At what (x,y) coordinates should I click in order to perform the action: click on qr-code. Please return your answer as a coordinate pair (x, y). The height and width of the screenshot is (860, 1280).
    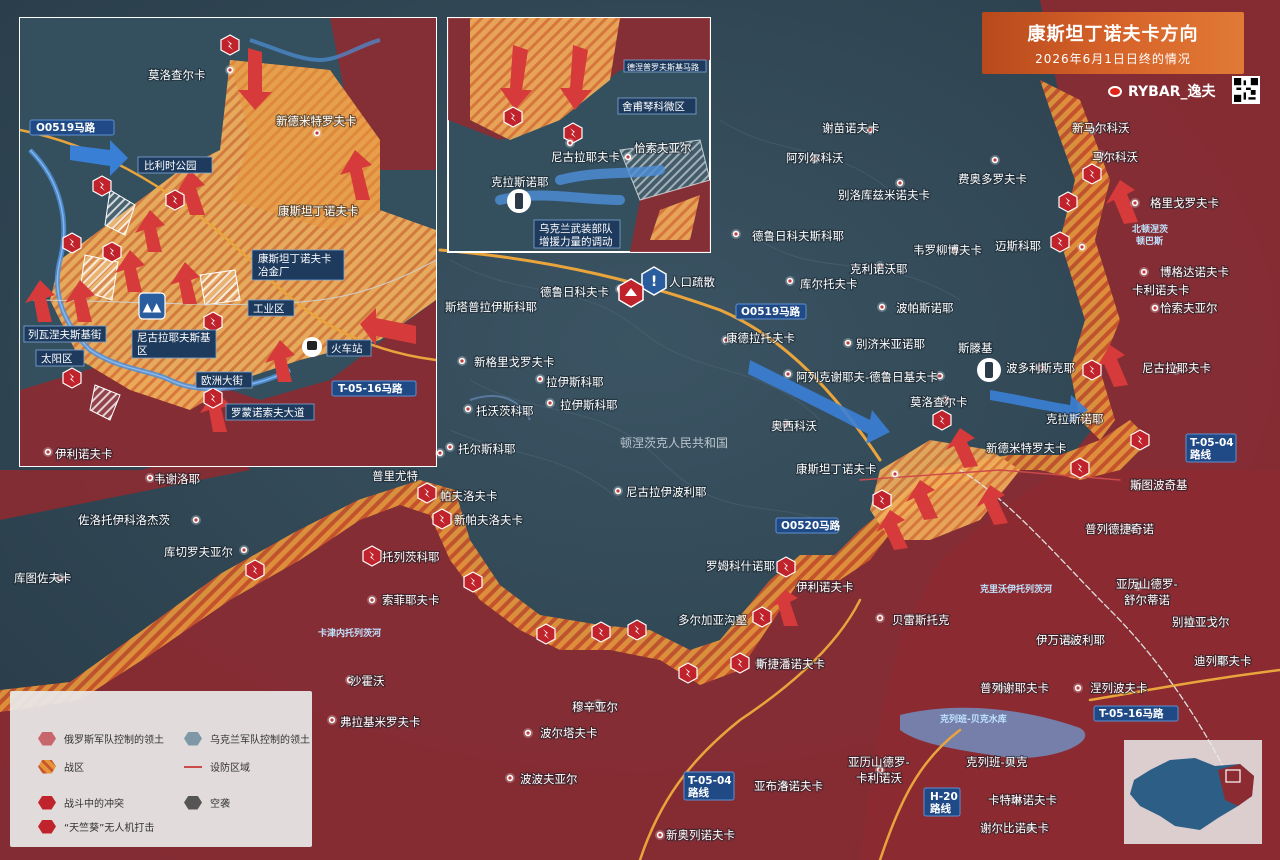
    Looking at the image, I should click on (1246, 90).